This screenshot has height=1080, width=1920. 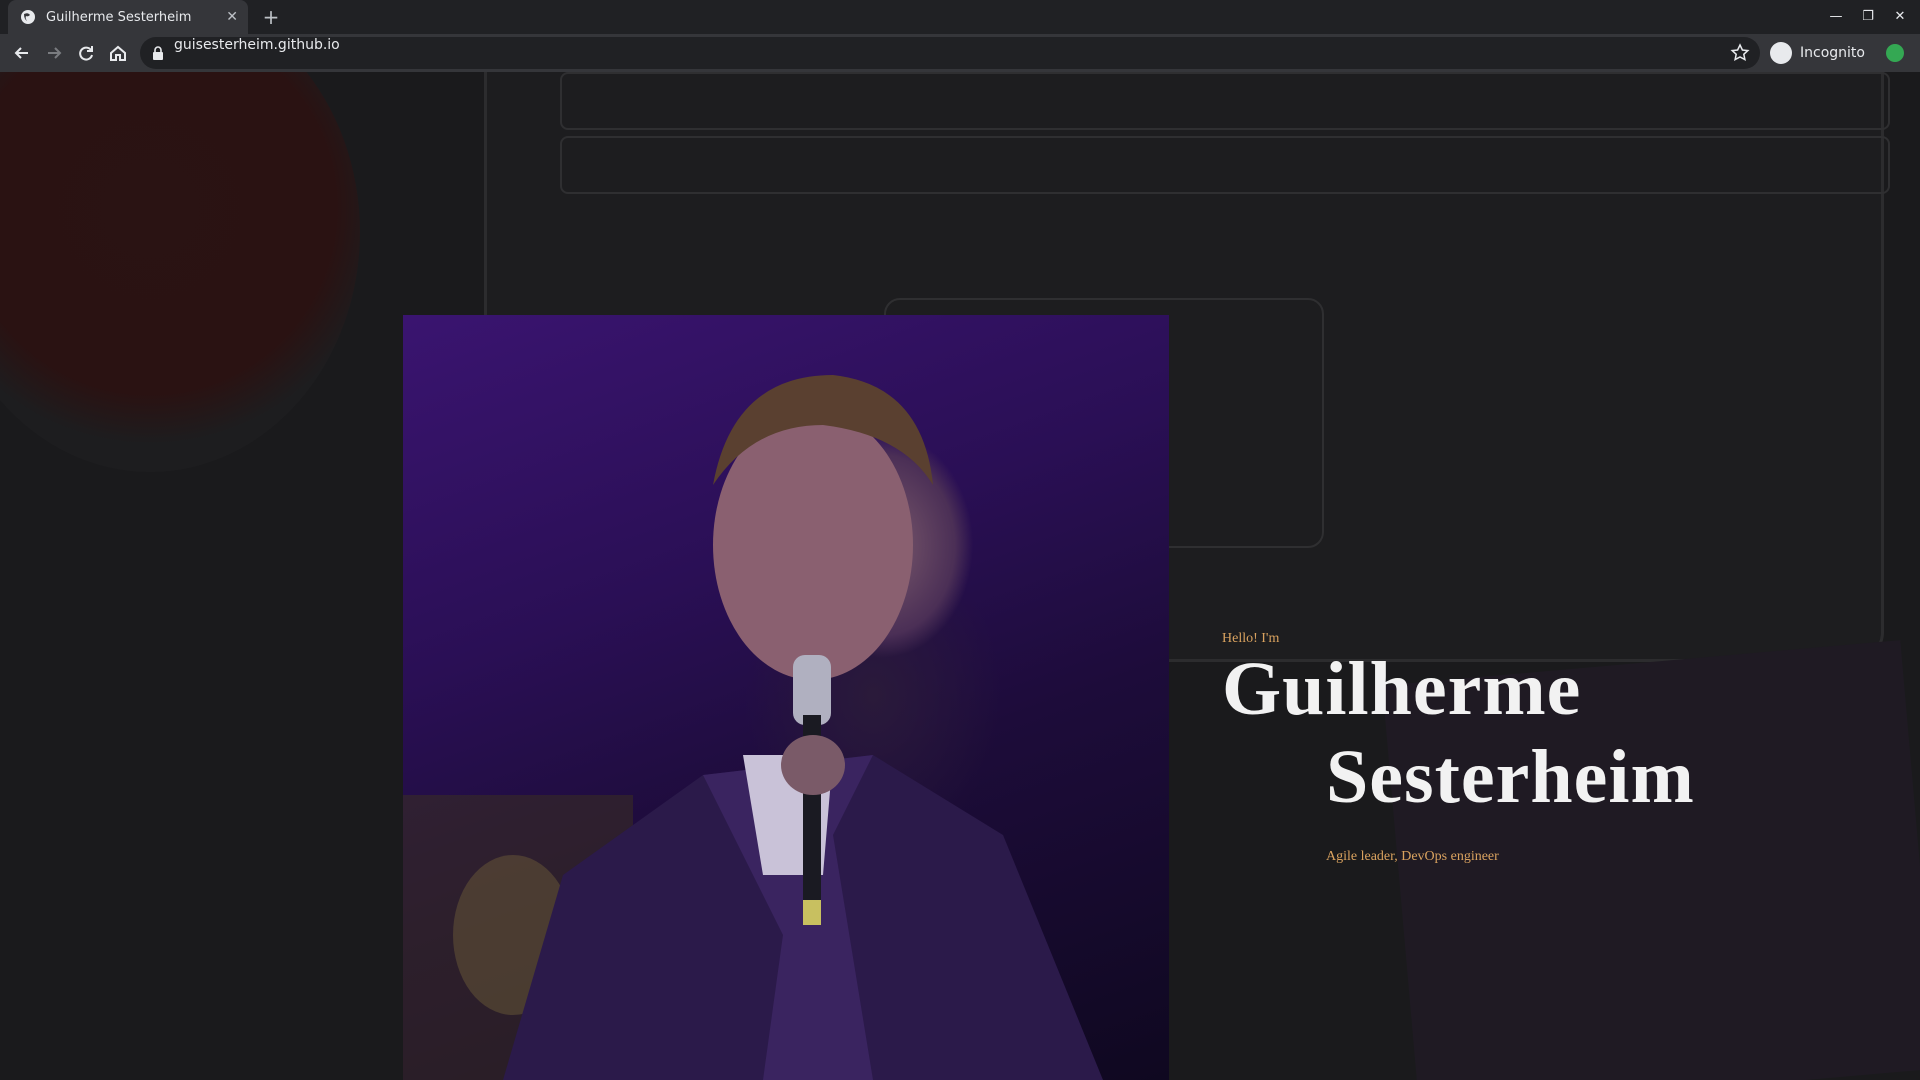 What do you see at coordinates (232, 17) in the screenshot?
I see `close-tab-icon: ✕` at bounding box center [232, 17].